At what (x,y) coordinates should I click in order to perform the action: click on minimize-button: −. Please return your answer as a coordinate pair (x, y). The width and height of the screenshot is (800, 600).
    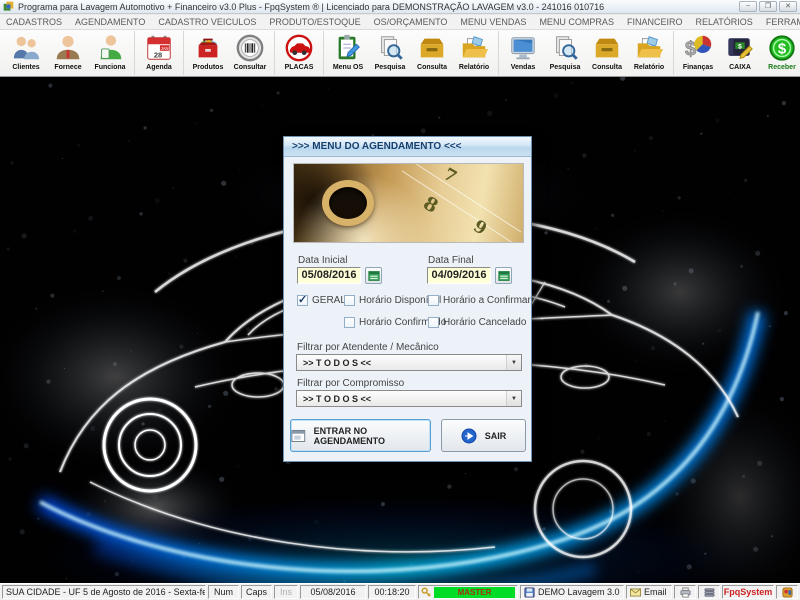
    Looking at the image, I should click on (748, 6).